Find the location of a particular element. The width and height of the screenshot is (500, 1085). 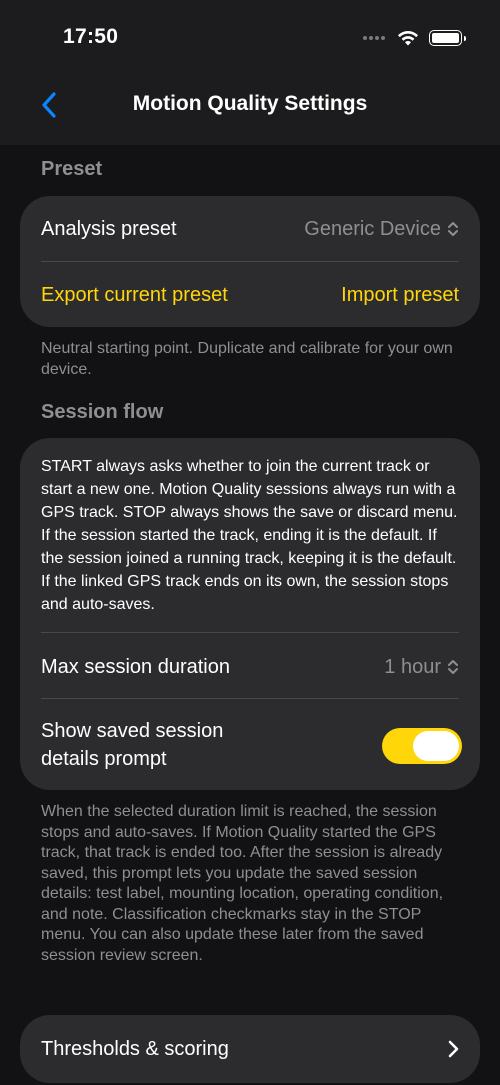

chevron-right-icon is located at coordinates (453, 1049).